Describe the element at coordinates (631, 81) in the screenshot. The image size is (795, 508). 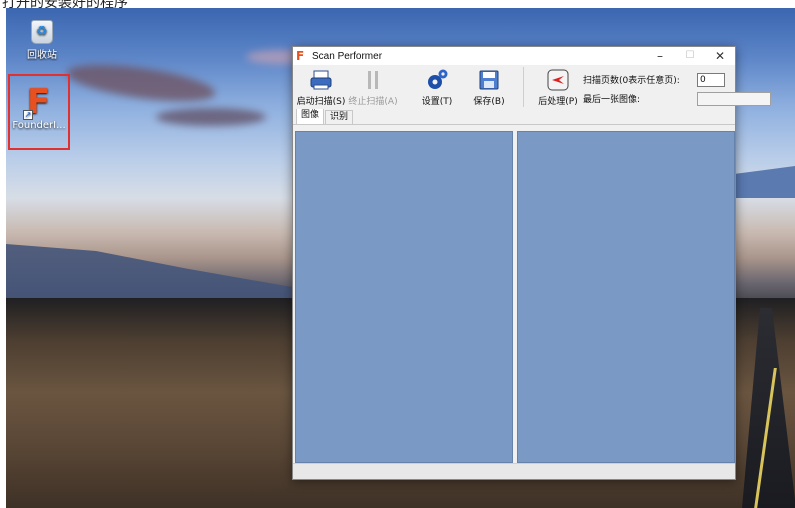
I see `page-count-label: 扫描页数(0表示任意页):` at that location.